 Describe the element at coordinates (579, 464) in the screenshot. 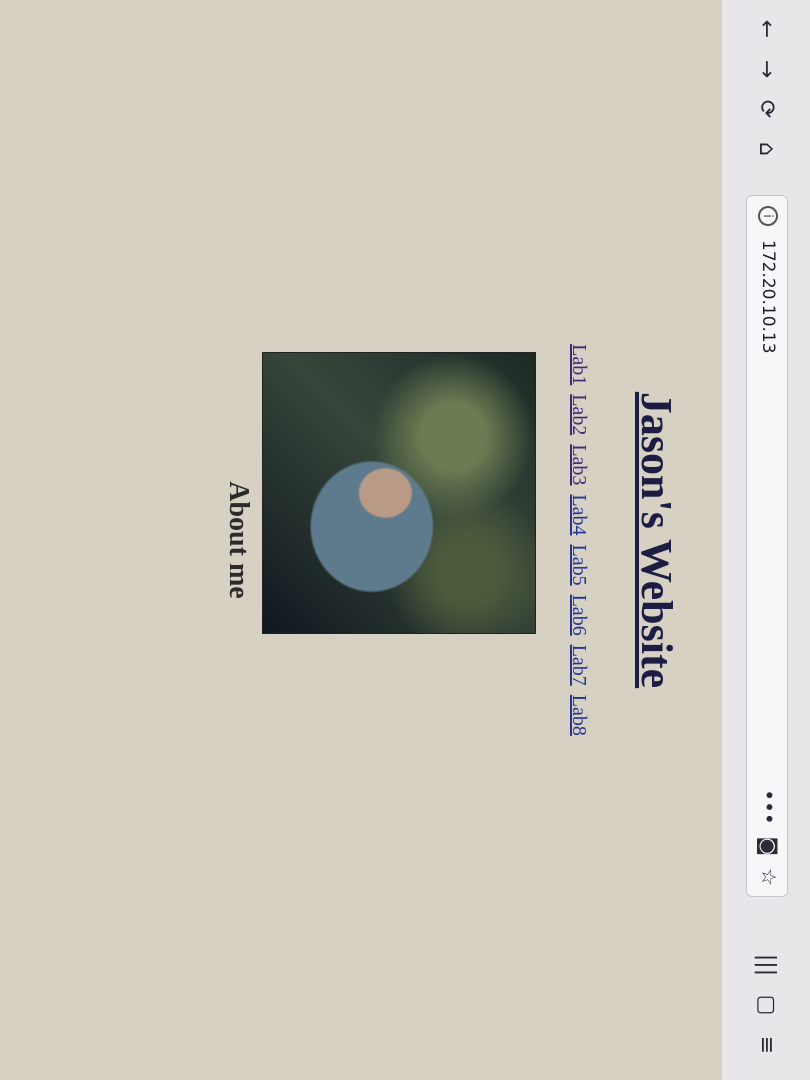

I see `nav-link-lab3: Lab3` at that location.